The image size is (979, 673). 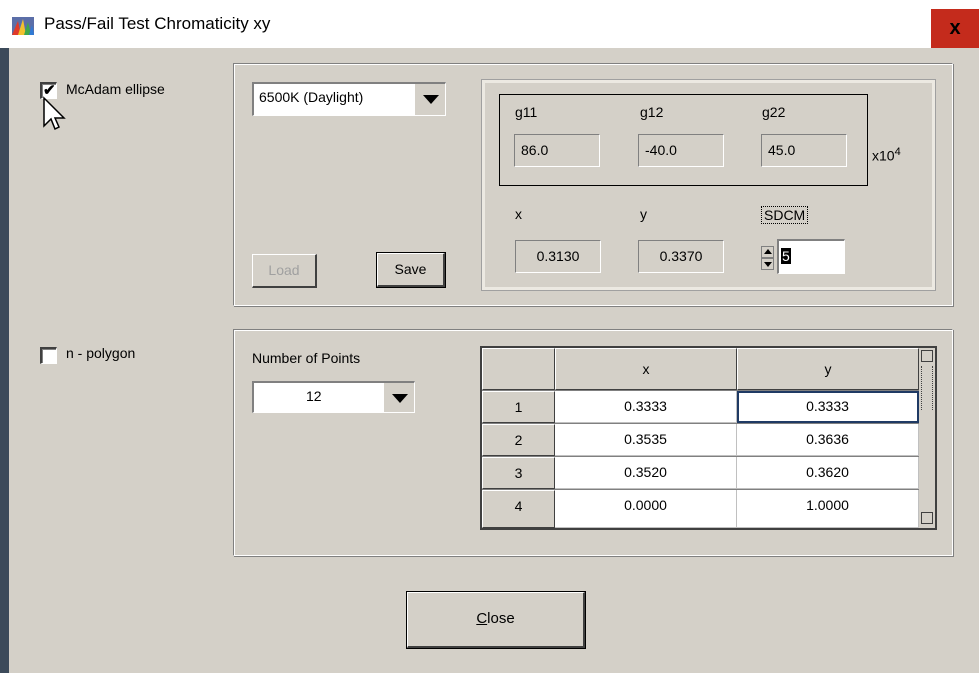 What do you see at coordinates (681, 256) in the screenshot?
I see `y-field: 0.3370` at bounding box center [681, 256].